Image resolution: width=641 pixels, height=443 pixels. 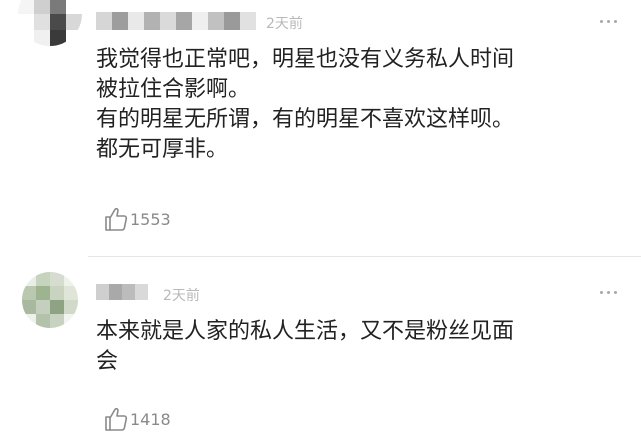 What do you see at coordinates (305, 59) in the screenshot?
I see `comment-text-line: 我觉得也正常吧，明星也没有义务私人时间` at bounding box center [305, 59].